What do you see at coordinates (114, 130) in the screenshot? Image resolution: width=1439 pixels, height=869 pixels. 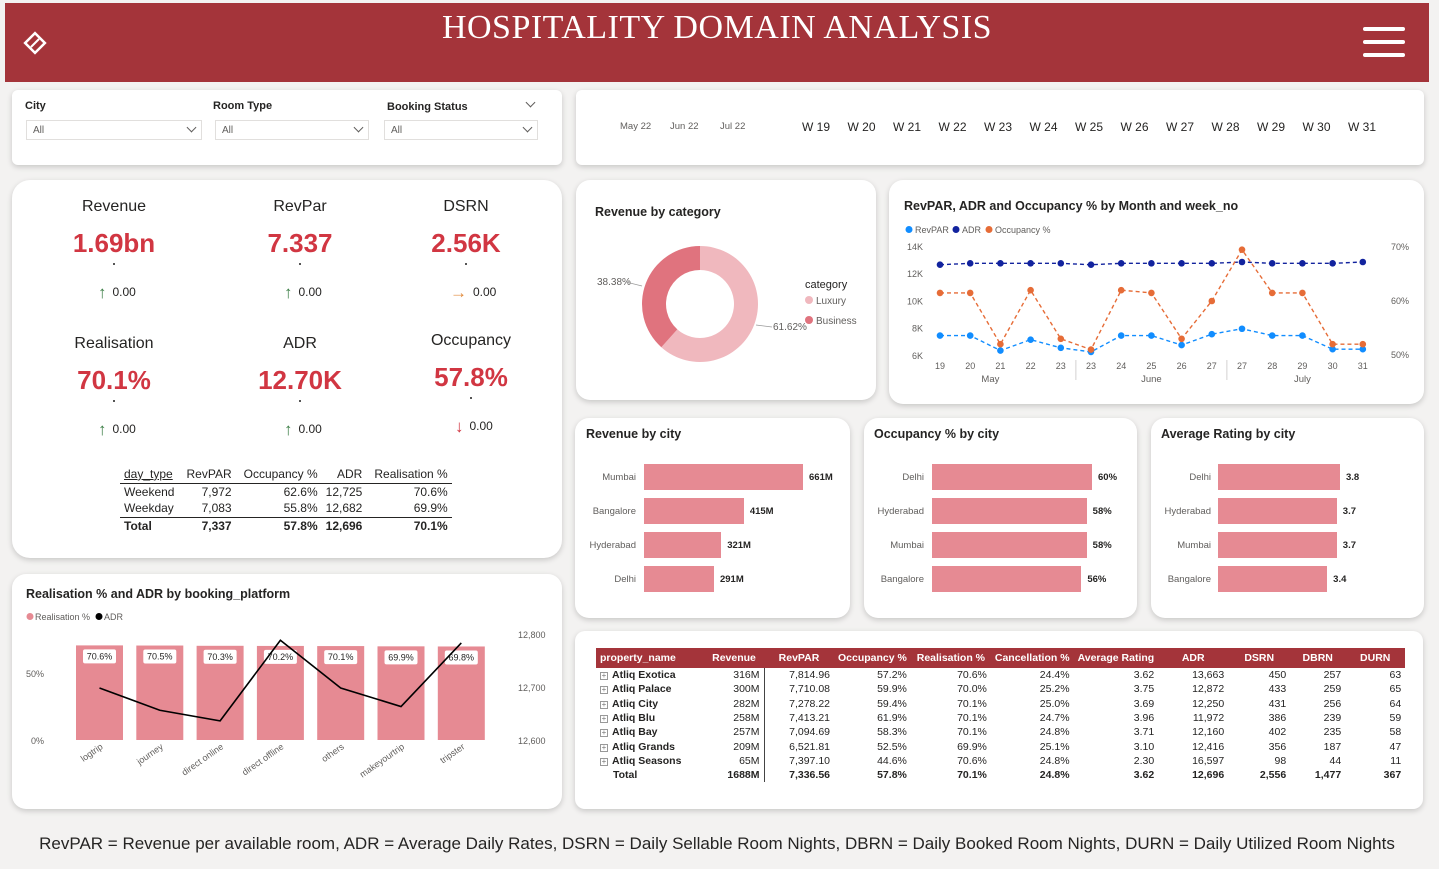 I see `city-filter-dropdown: All` at bounding box center [114, 130].